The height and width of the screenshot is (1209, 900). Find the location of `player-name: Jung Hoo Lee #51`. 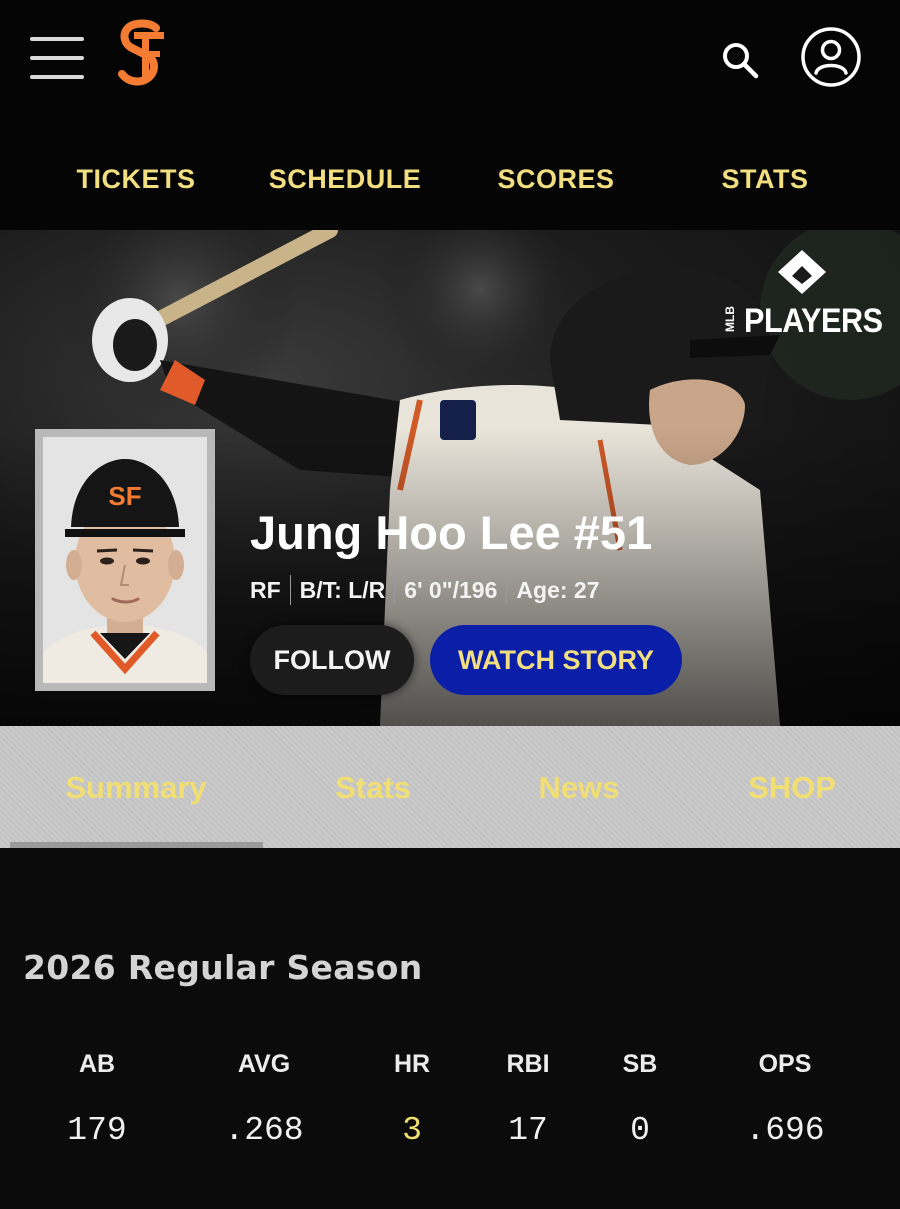

player-name: Jung Hoo Lee #51 is located at coordinates (451, 532).